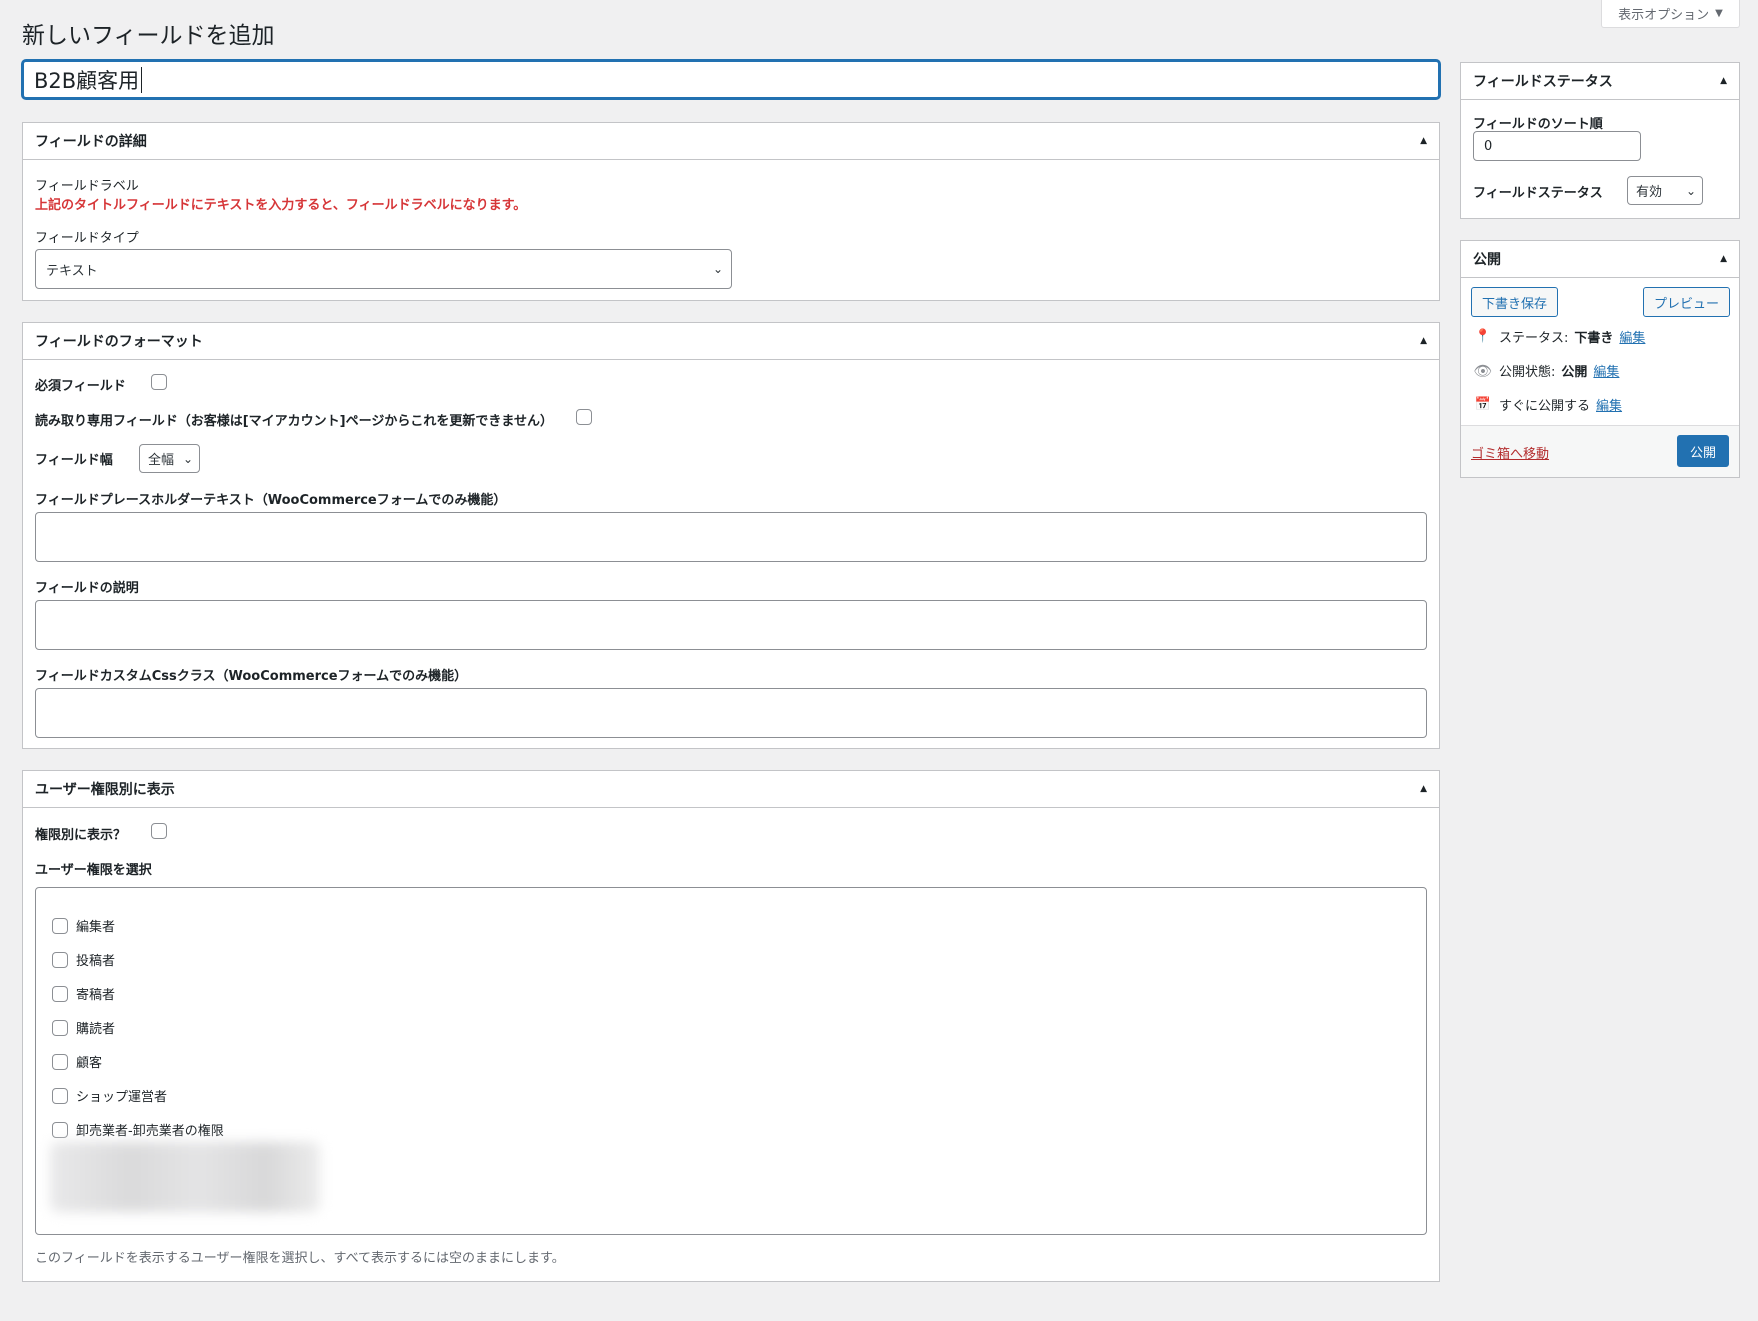 The height and width of the screenshot is (1321, 1758). I want to click on field-format-title: フィールドのフォーマット, so click(119, 342).